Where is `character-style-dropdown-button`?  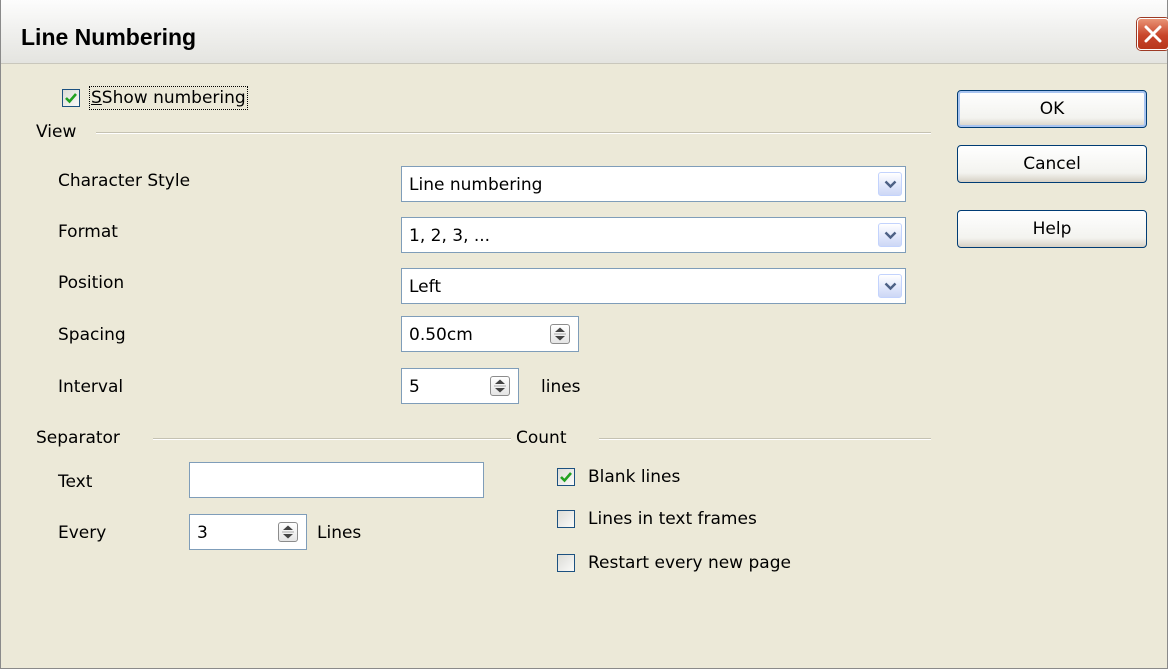
character-style-dropdown-button is located at coordinates (890, 184).